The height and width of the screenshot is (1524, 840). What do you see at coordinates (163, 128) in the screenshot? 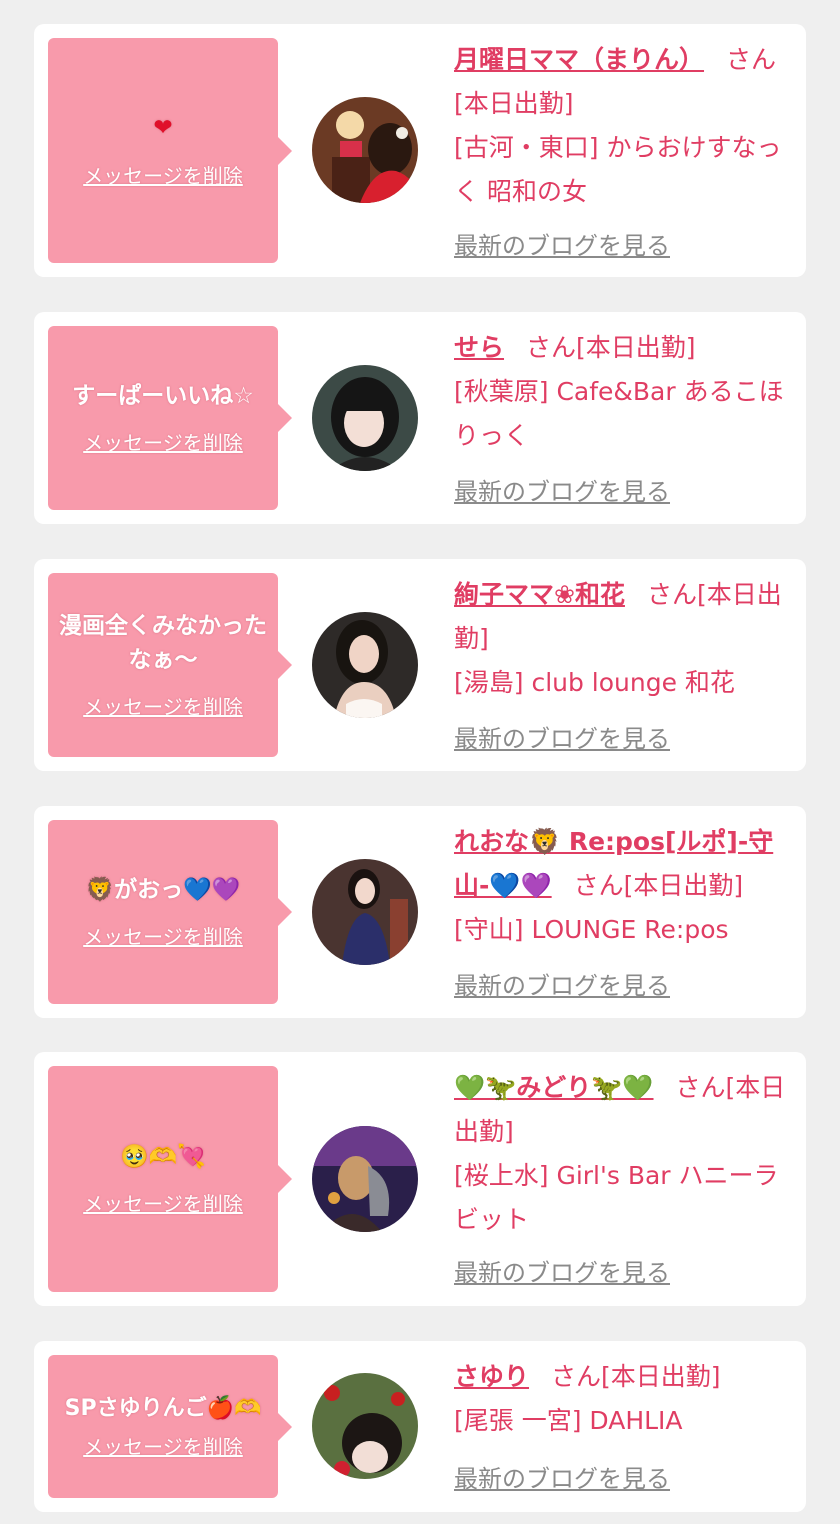
I see `message-text: ❤` at bounding box center [163, 128].